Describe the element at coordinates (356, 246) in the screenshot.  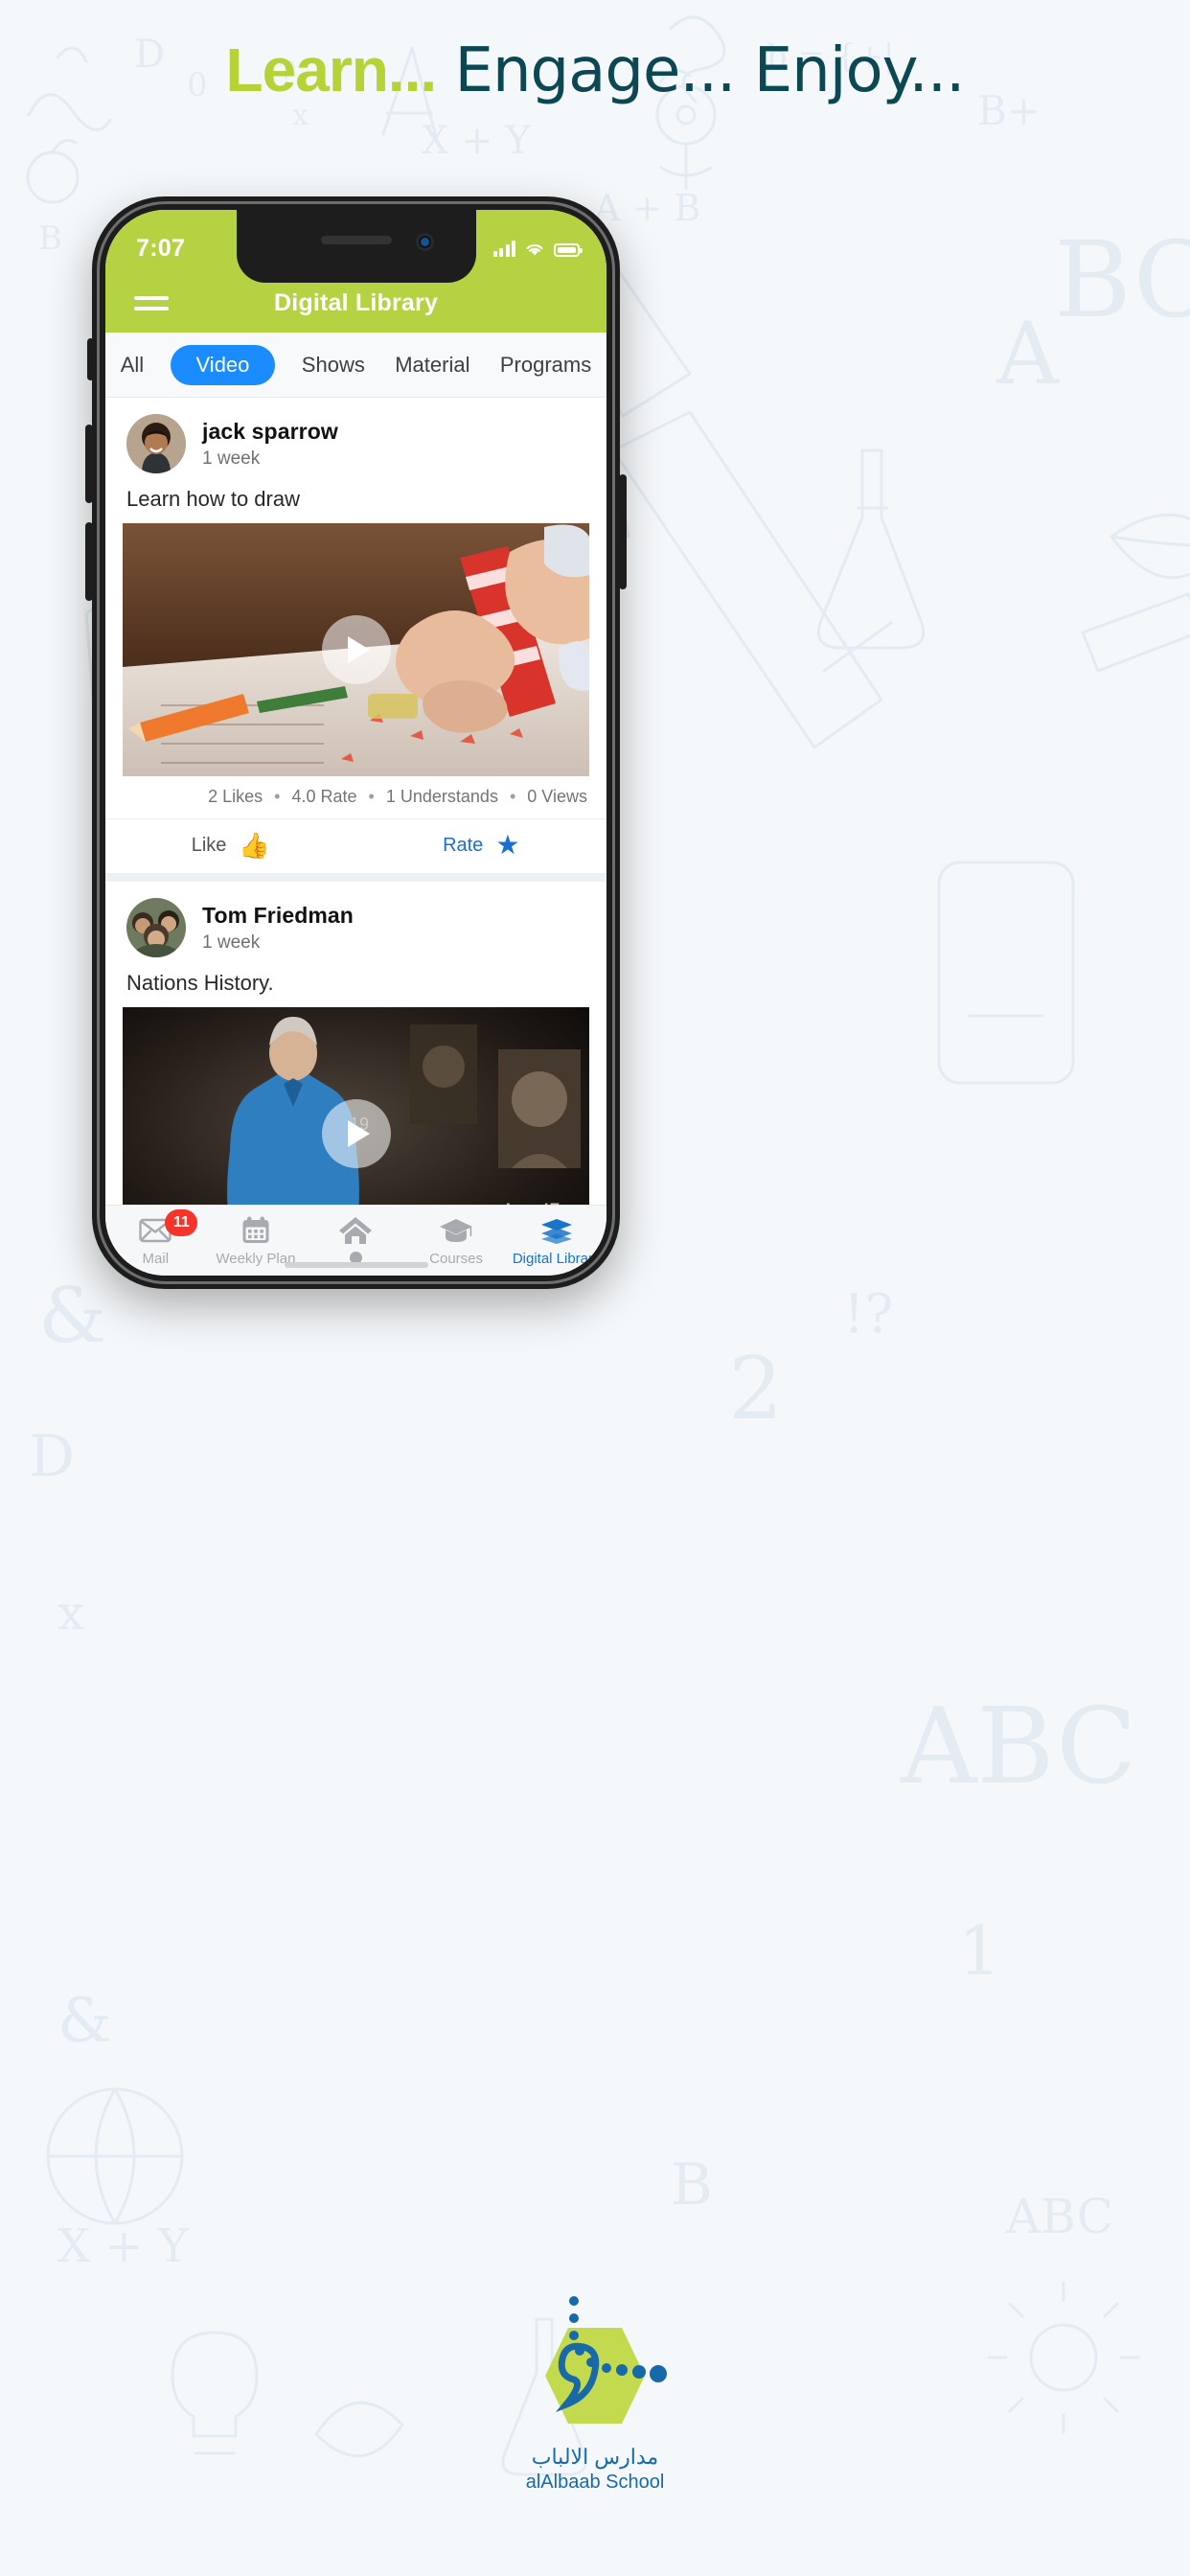
I see `phone-notch` at that location.